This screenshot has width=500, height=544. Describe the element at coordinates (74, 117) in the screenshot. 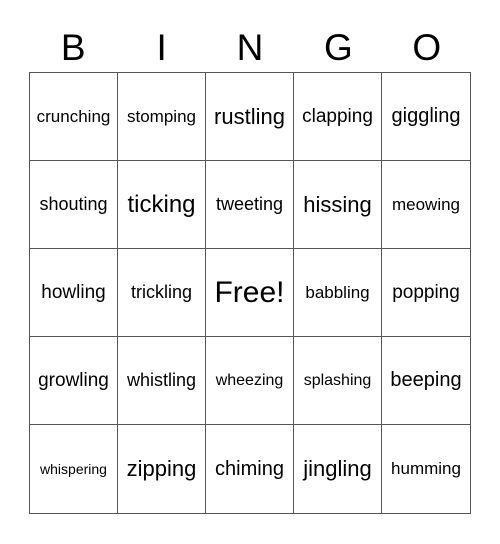

I see `bingo-cell: crunching` at that location.